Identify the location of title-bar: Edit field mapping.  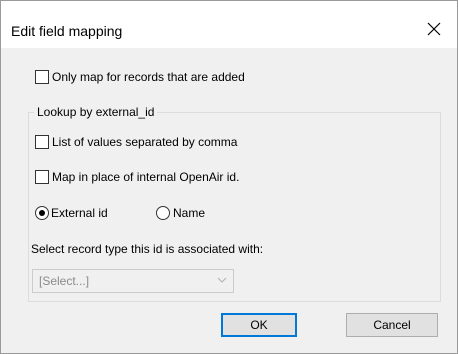
(229, 24).